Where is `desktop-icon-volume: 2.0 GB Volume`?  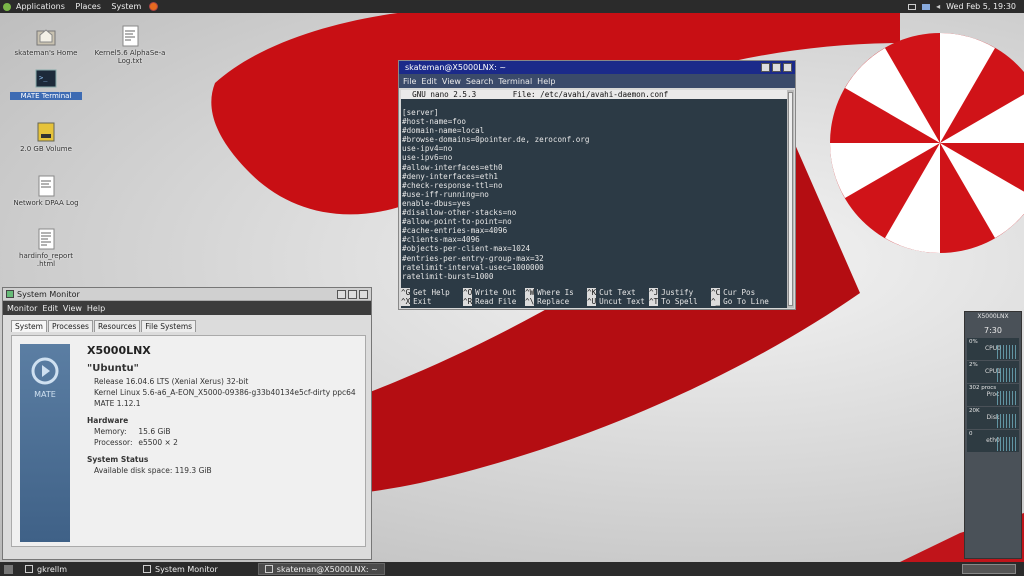 desktop-icon-volume: 2.0 GB Volume is located at coordinates (46, 137).